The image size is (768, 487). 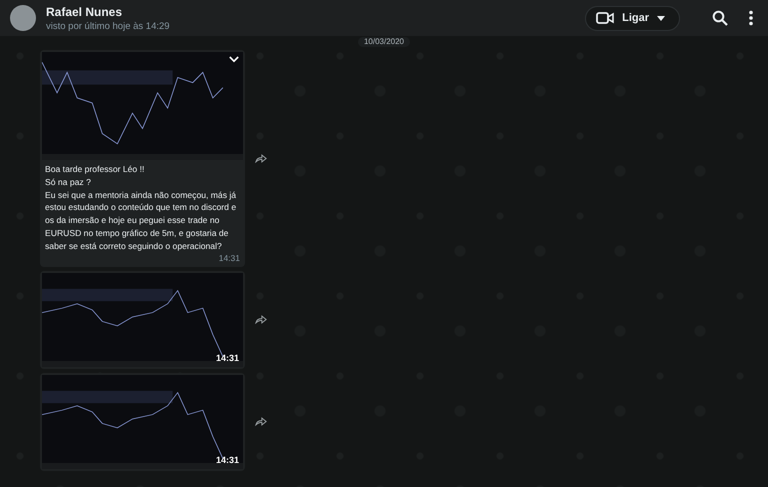 I want to click on caret-icon, so click(x=661, y=18).